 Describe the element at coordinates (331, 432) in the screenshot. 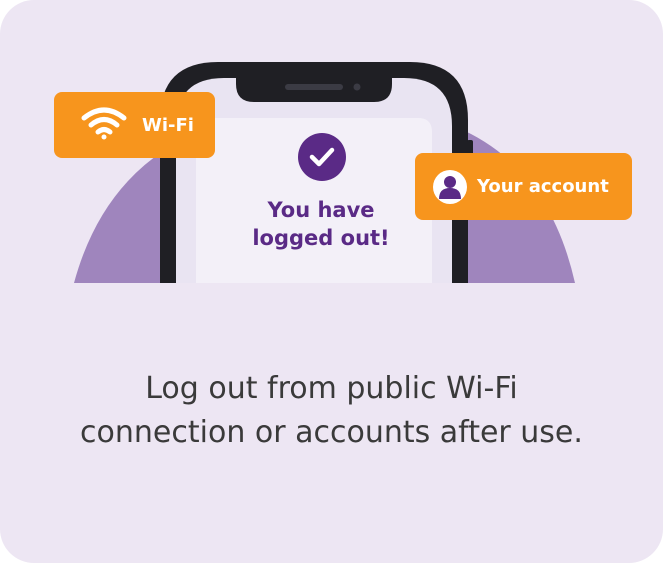

I see `tip-caption-line2: connection or accounts after use.` at that location.